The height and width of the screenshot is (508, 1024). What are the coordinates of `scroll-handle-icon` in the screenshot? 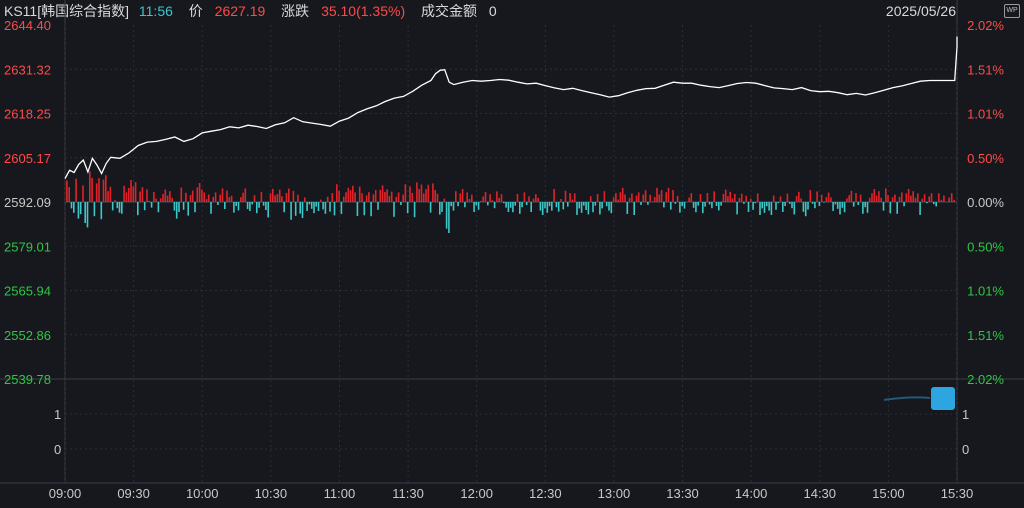 It's located at (943, 398).